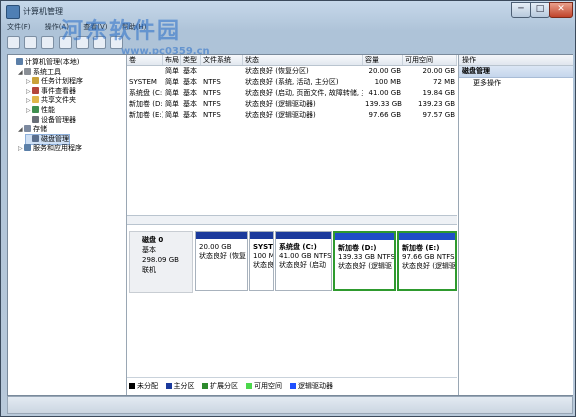 This screenshot has width=576, height=417. What do you see at coordinates (146, 115) in the screenshot?
I see `volume-name-cell: 新加卷 (E:)` at bounding box center [146, 115].